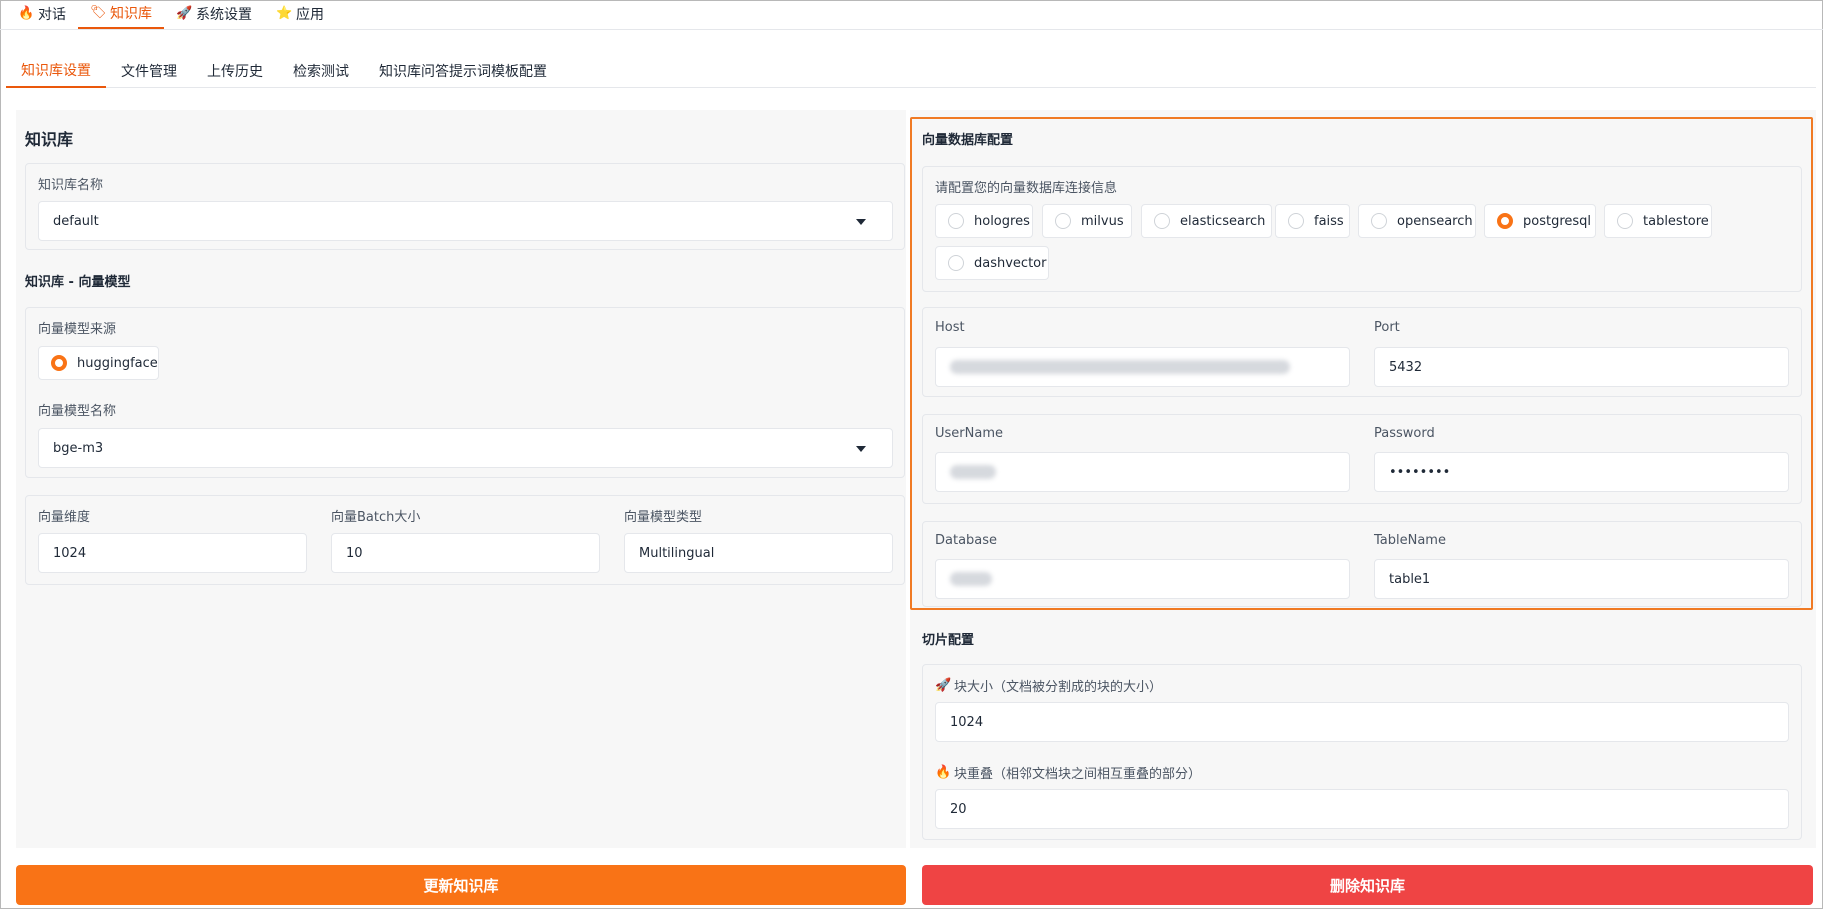 This screenshot has height=909, width=1823. What do you see at coordinates (1362, 722) in the screenshot?
I see `chunk-size-input: 1024` at bounding box center [1362, 722].